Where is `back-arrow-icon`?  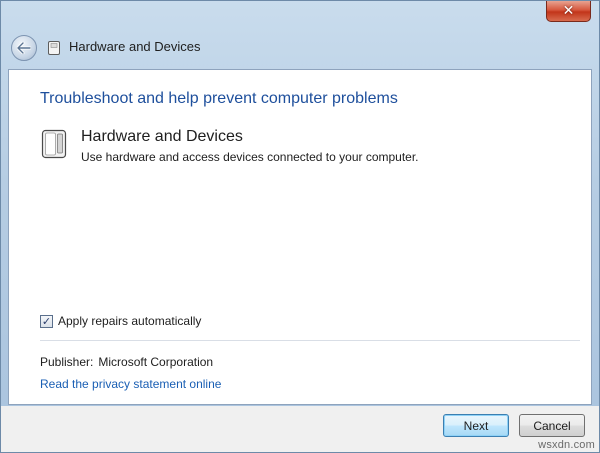
back-arrow-icon is located at coordinates (24, 48).